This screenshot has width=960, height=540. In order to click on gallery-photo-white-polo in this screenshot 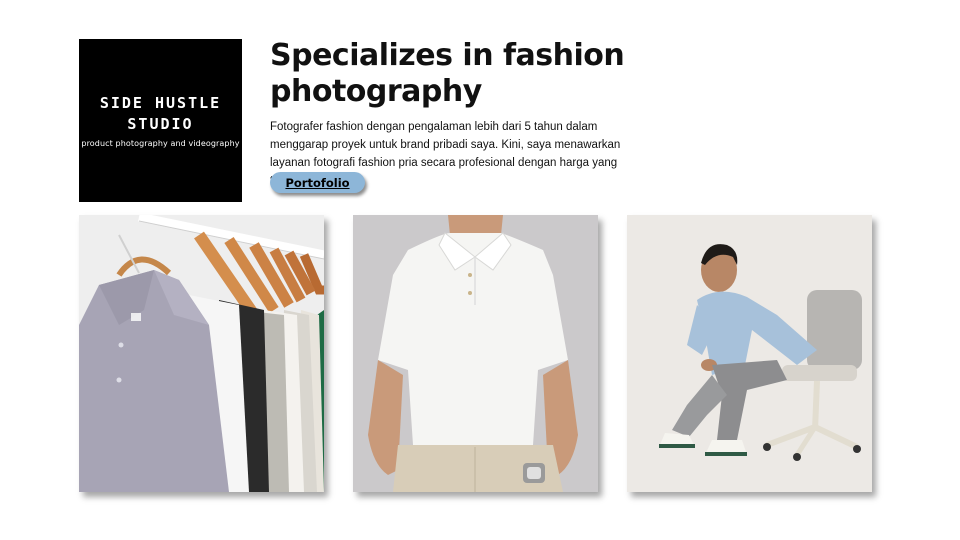, I will do `click(475, 353)`.